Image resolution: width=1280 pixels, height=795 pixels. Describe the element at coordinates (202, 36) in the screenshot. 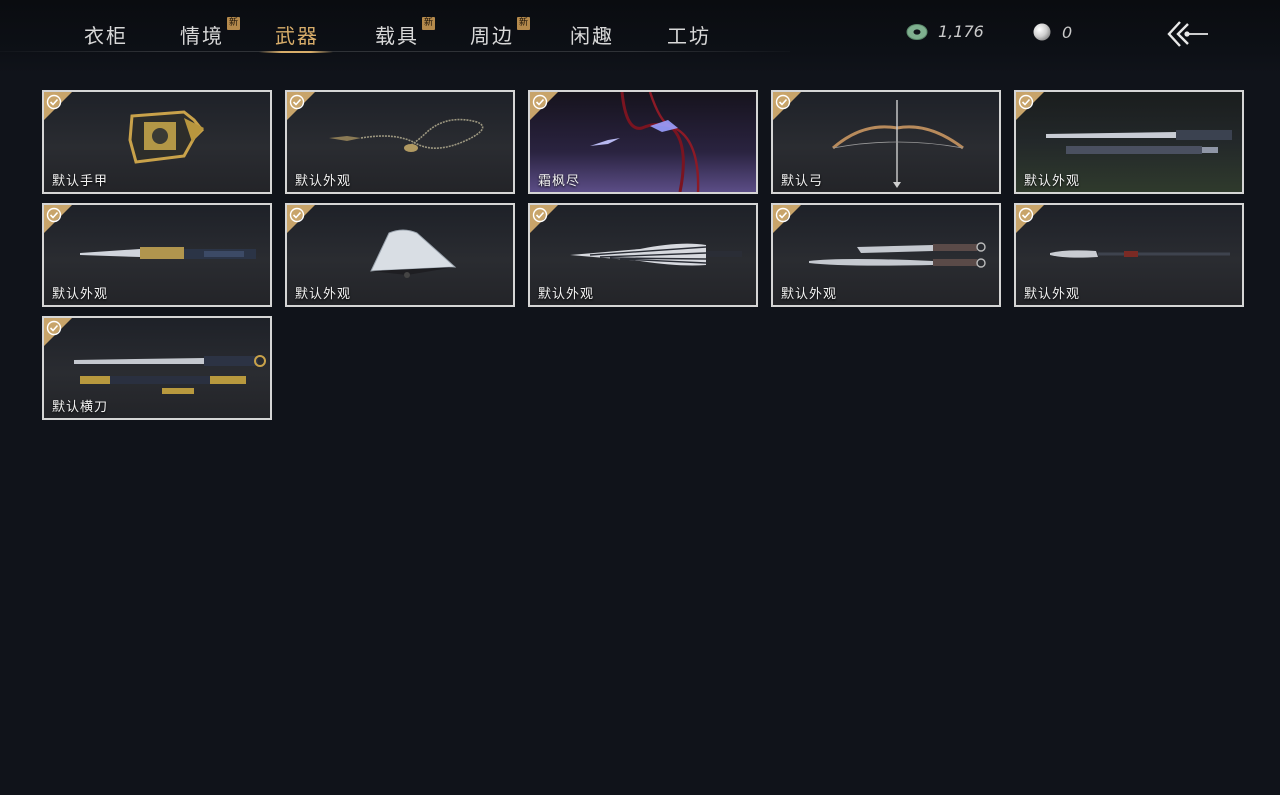

I see `tab-label: 情境` at that location.